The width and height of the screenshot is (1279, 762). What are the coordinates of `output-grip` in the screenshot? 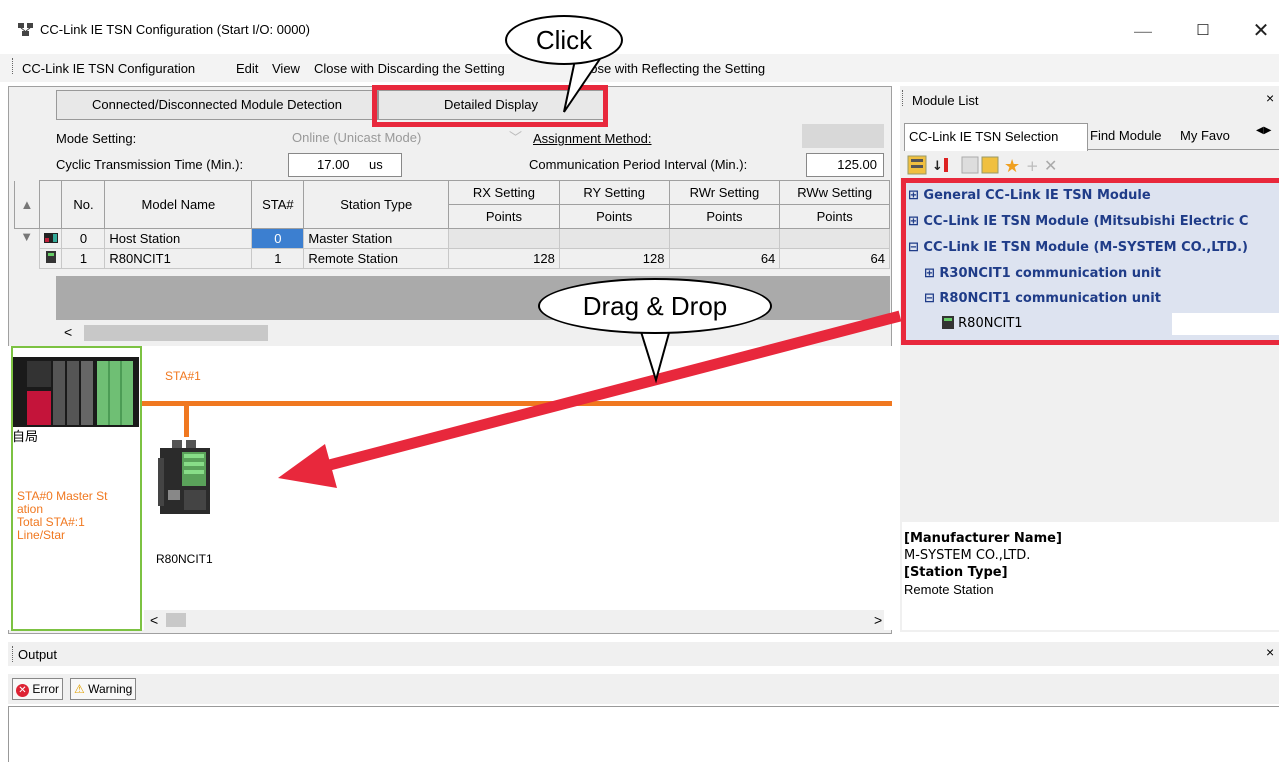 It's located at (13, 654).